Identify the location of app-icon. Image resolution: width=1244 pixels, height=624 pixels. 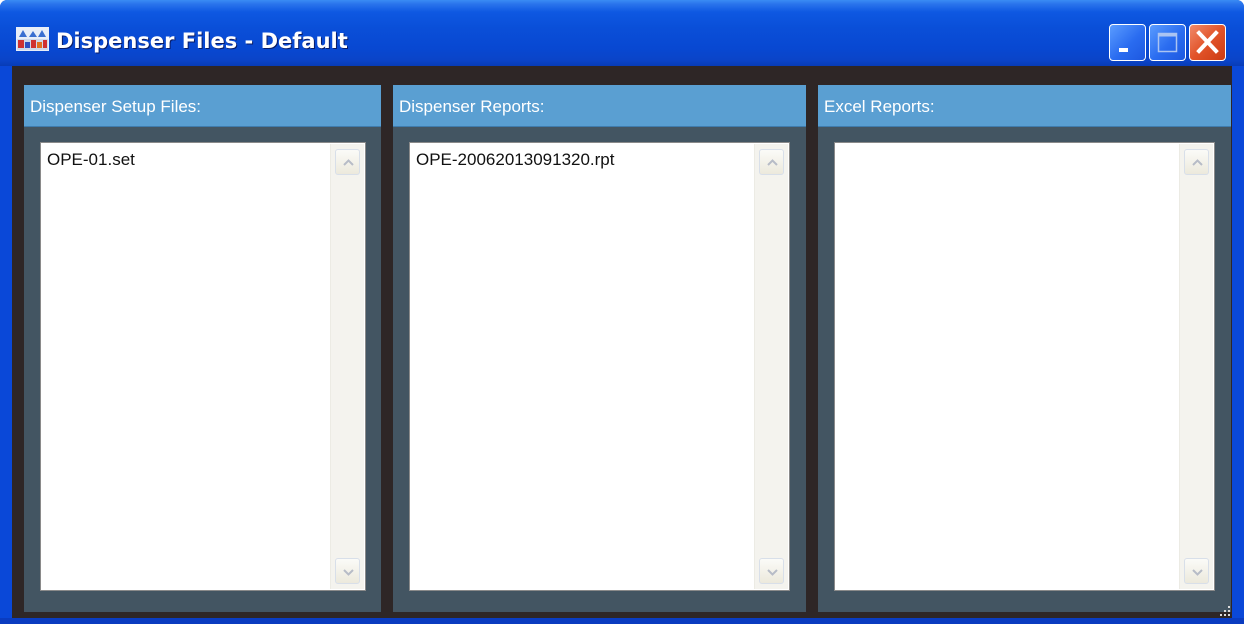
(32, 39).